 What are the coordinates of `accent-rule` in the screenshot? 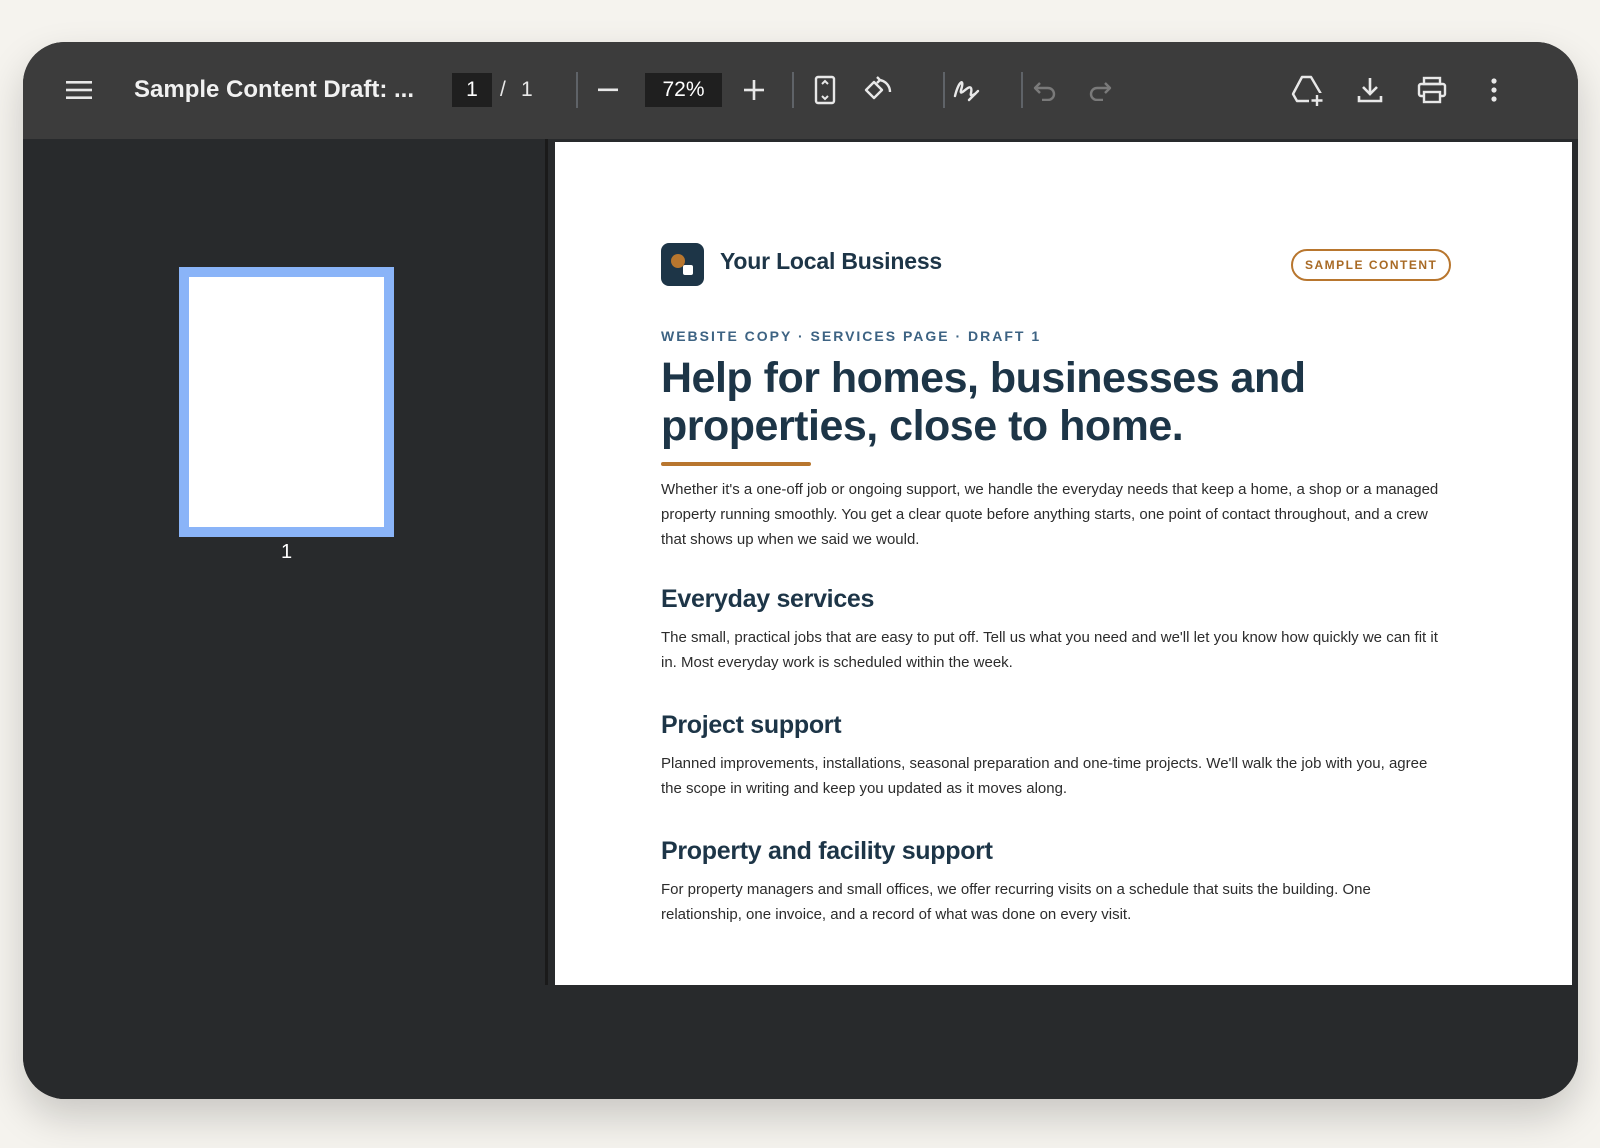 It's located at (736, 464).